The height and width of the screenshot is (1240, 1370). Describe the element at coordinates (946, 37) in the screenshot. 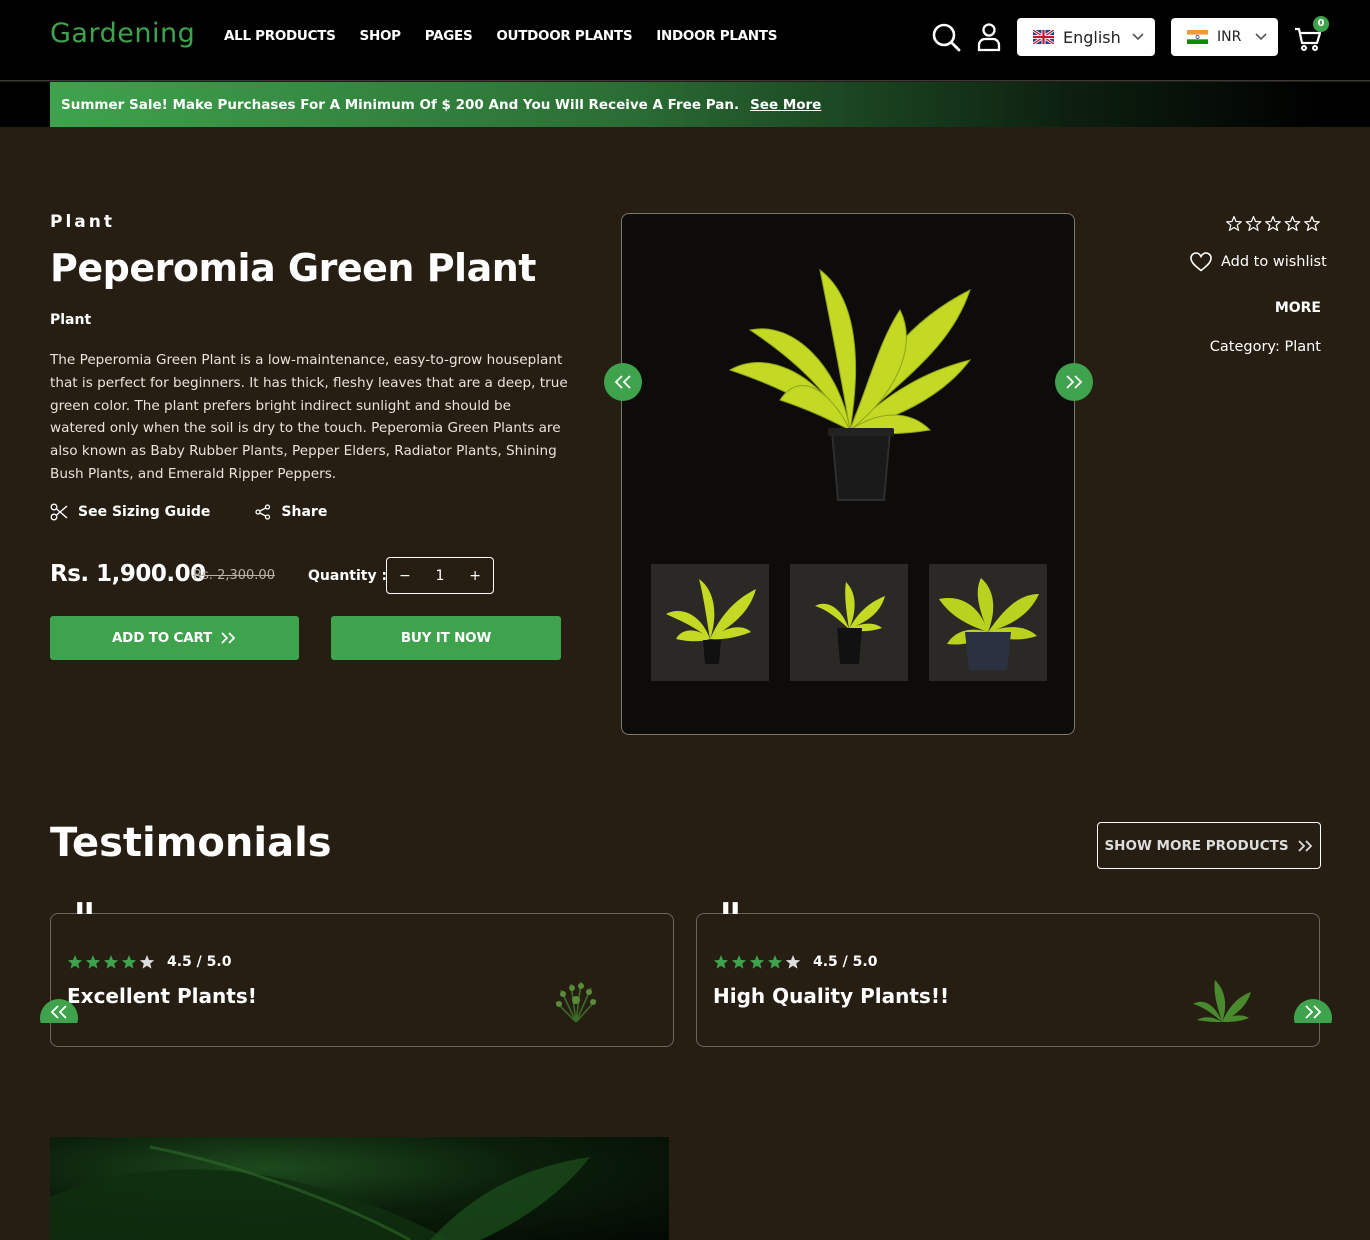

I see `search-icon` at that location.